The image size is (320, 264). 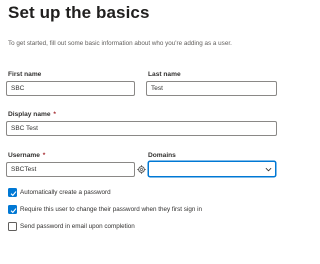 I want to click on page-title: Set up the basics, so click(x=79, y=12).